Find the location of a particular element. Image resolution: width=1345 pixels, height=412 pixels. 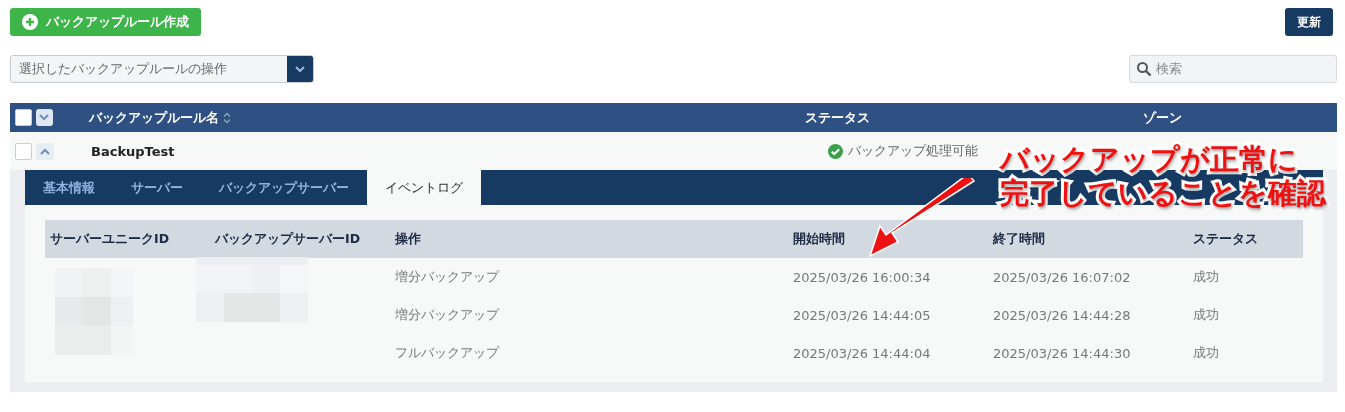

column-header: バックアップサーバーID is located at coordinates (300, 239).